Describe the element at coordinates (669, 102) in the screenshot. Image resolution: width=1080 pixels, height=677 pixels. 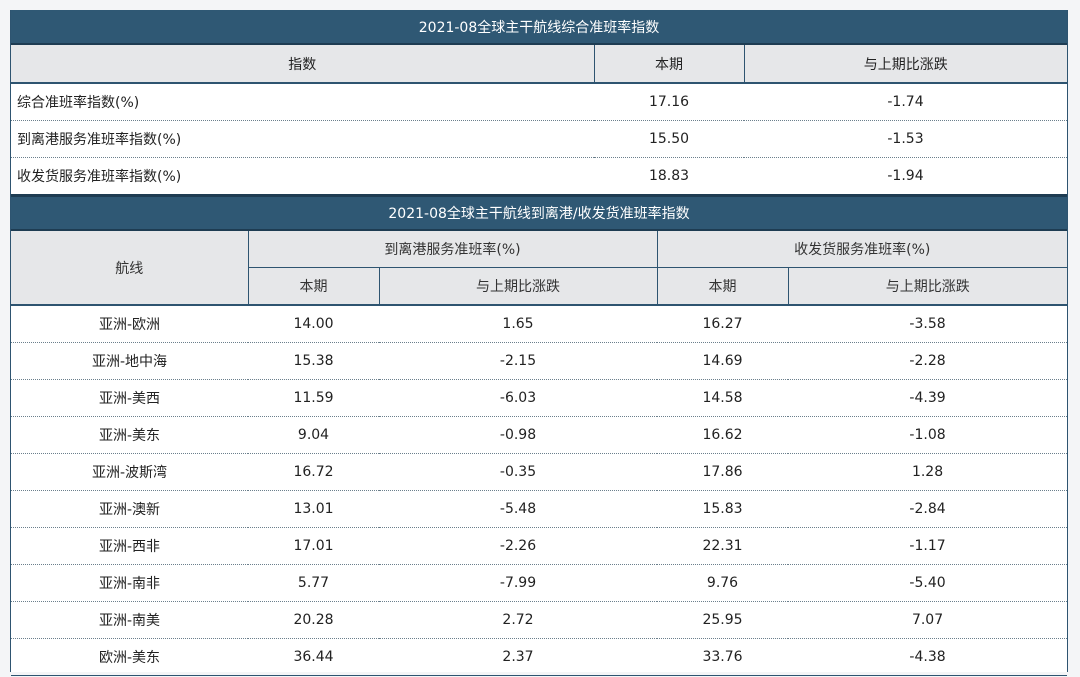
I see `current-value-cell: 17.16` at that location.